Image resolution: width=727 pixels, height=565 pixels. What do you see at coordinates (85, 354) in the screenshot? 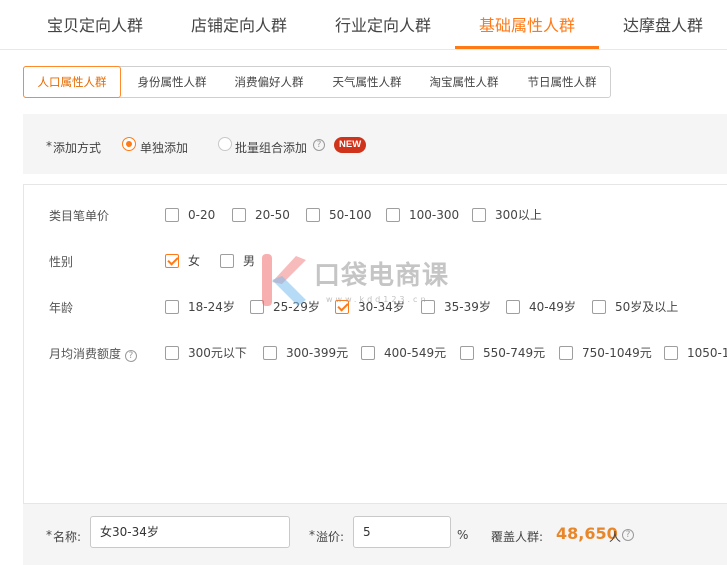
I see `monthly-spend-label: 月均消费额度` at bounding box center [85, 354].